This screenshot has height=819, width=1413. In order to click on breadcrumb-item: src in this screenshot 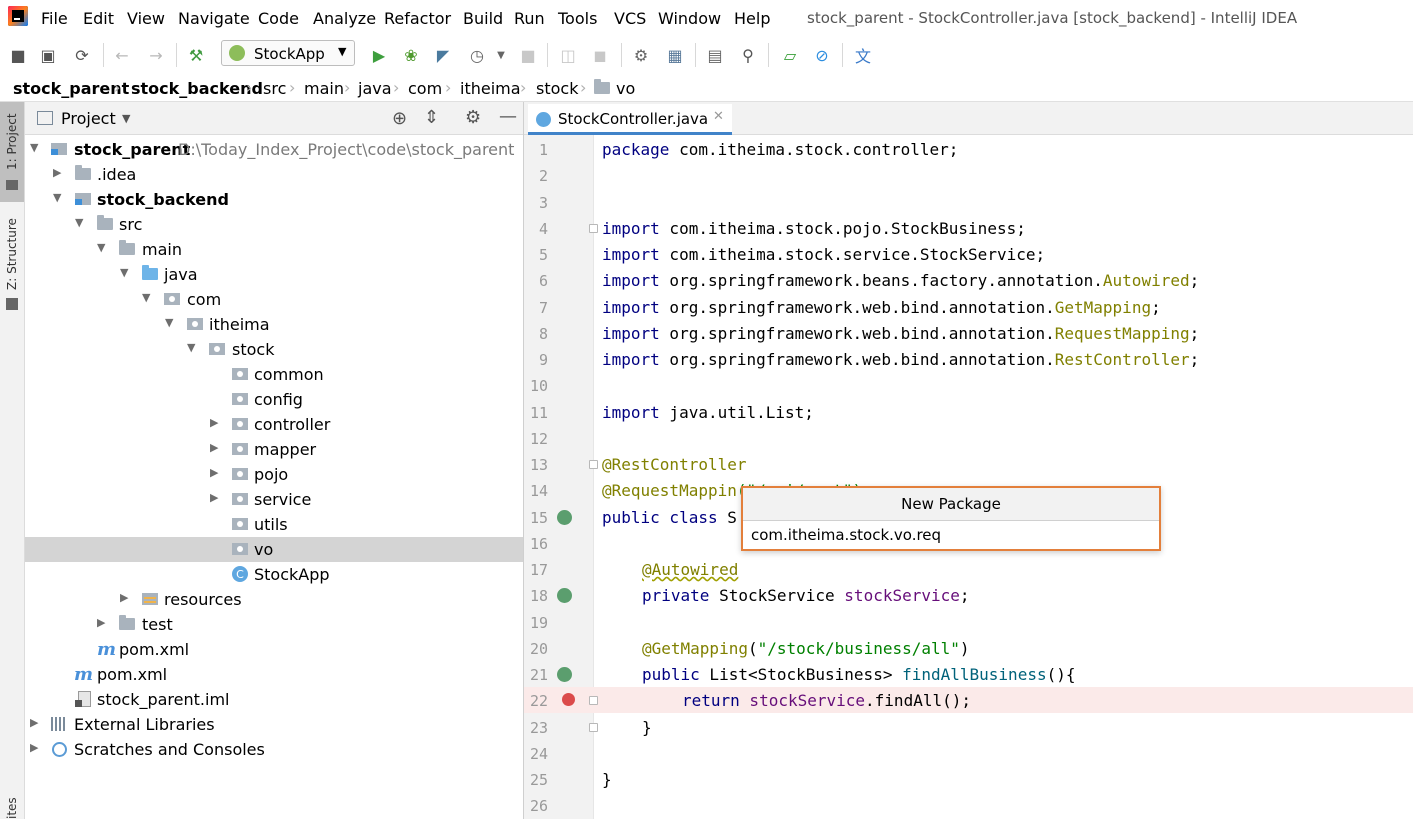, I will do `click(274, 88)`.